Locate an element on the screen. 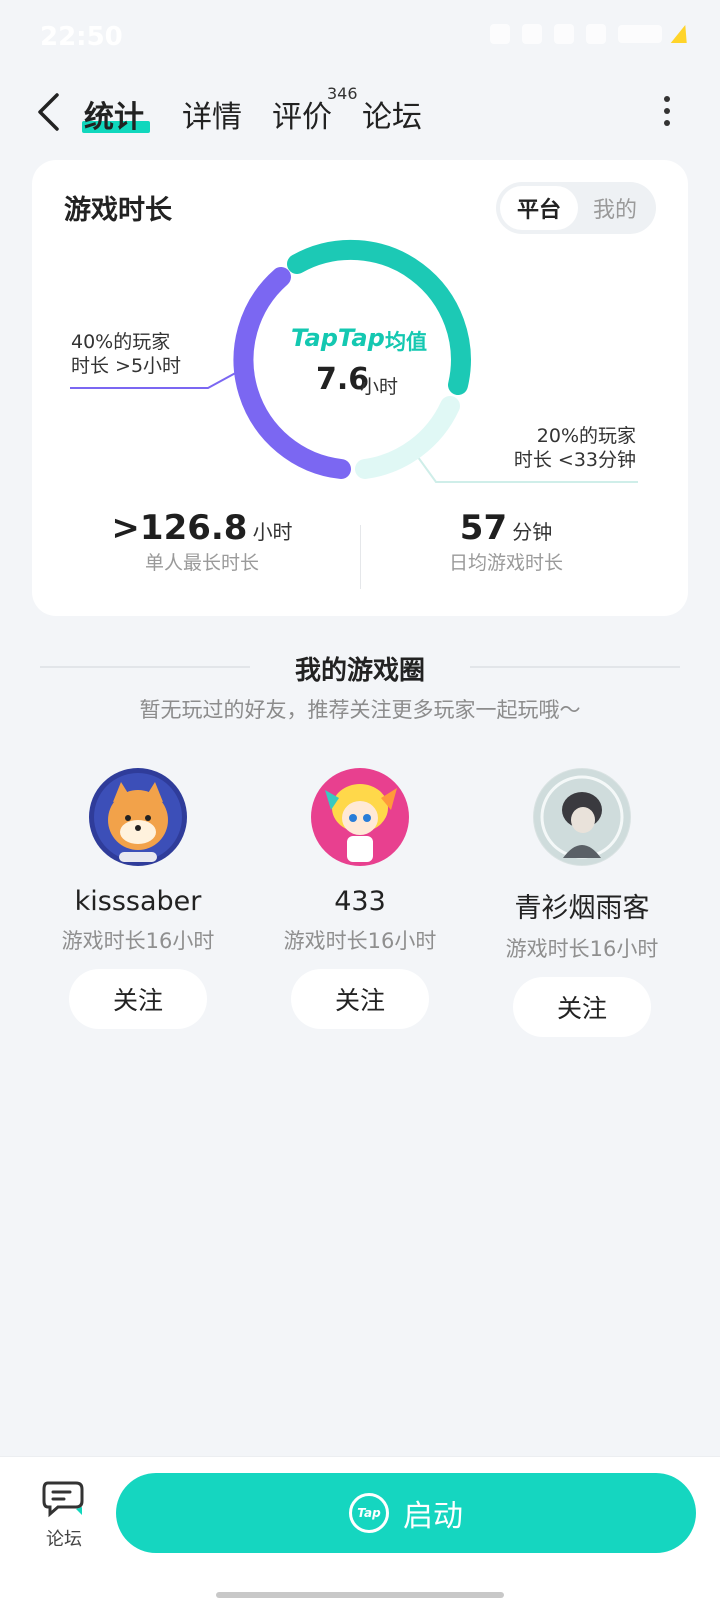  daily-playtime-value: 57 is located at coordinates (483, 528).